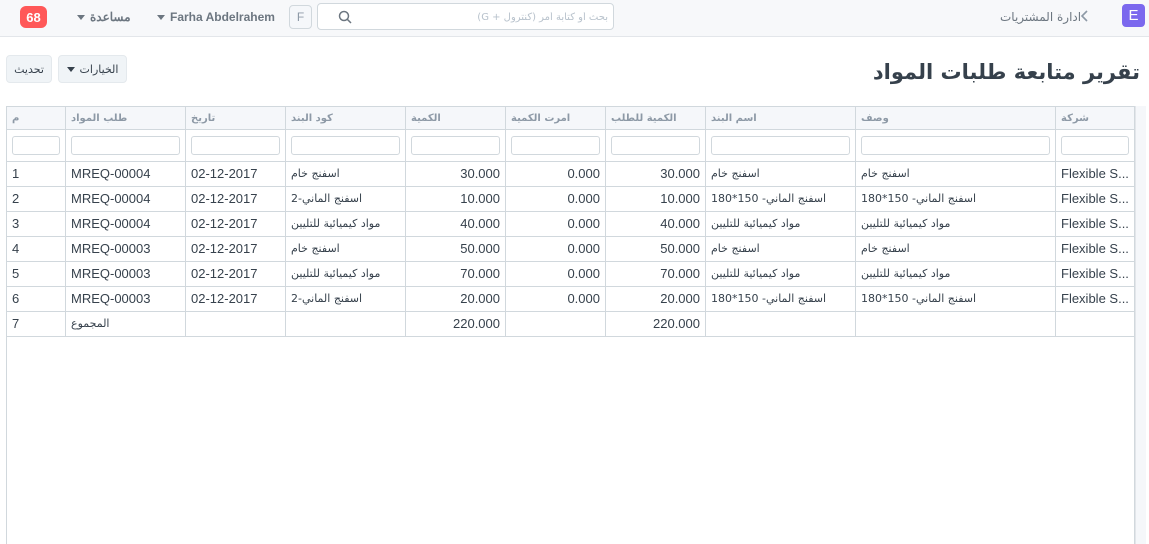  What do you see at coordinates (36, 323) in the screenshot?
I see `cell-index: 7` at bounding box center [36, 323].